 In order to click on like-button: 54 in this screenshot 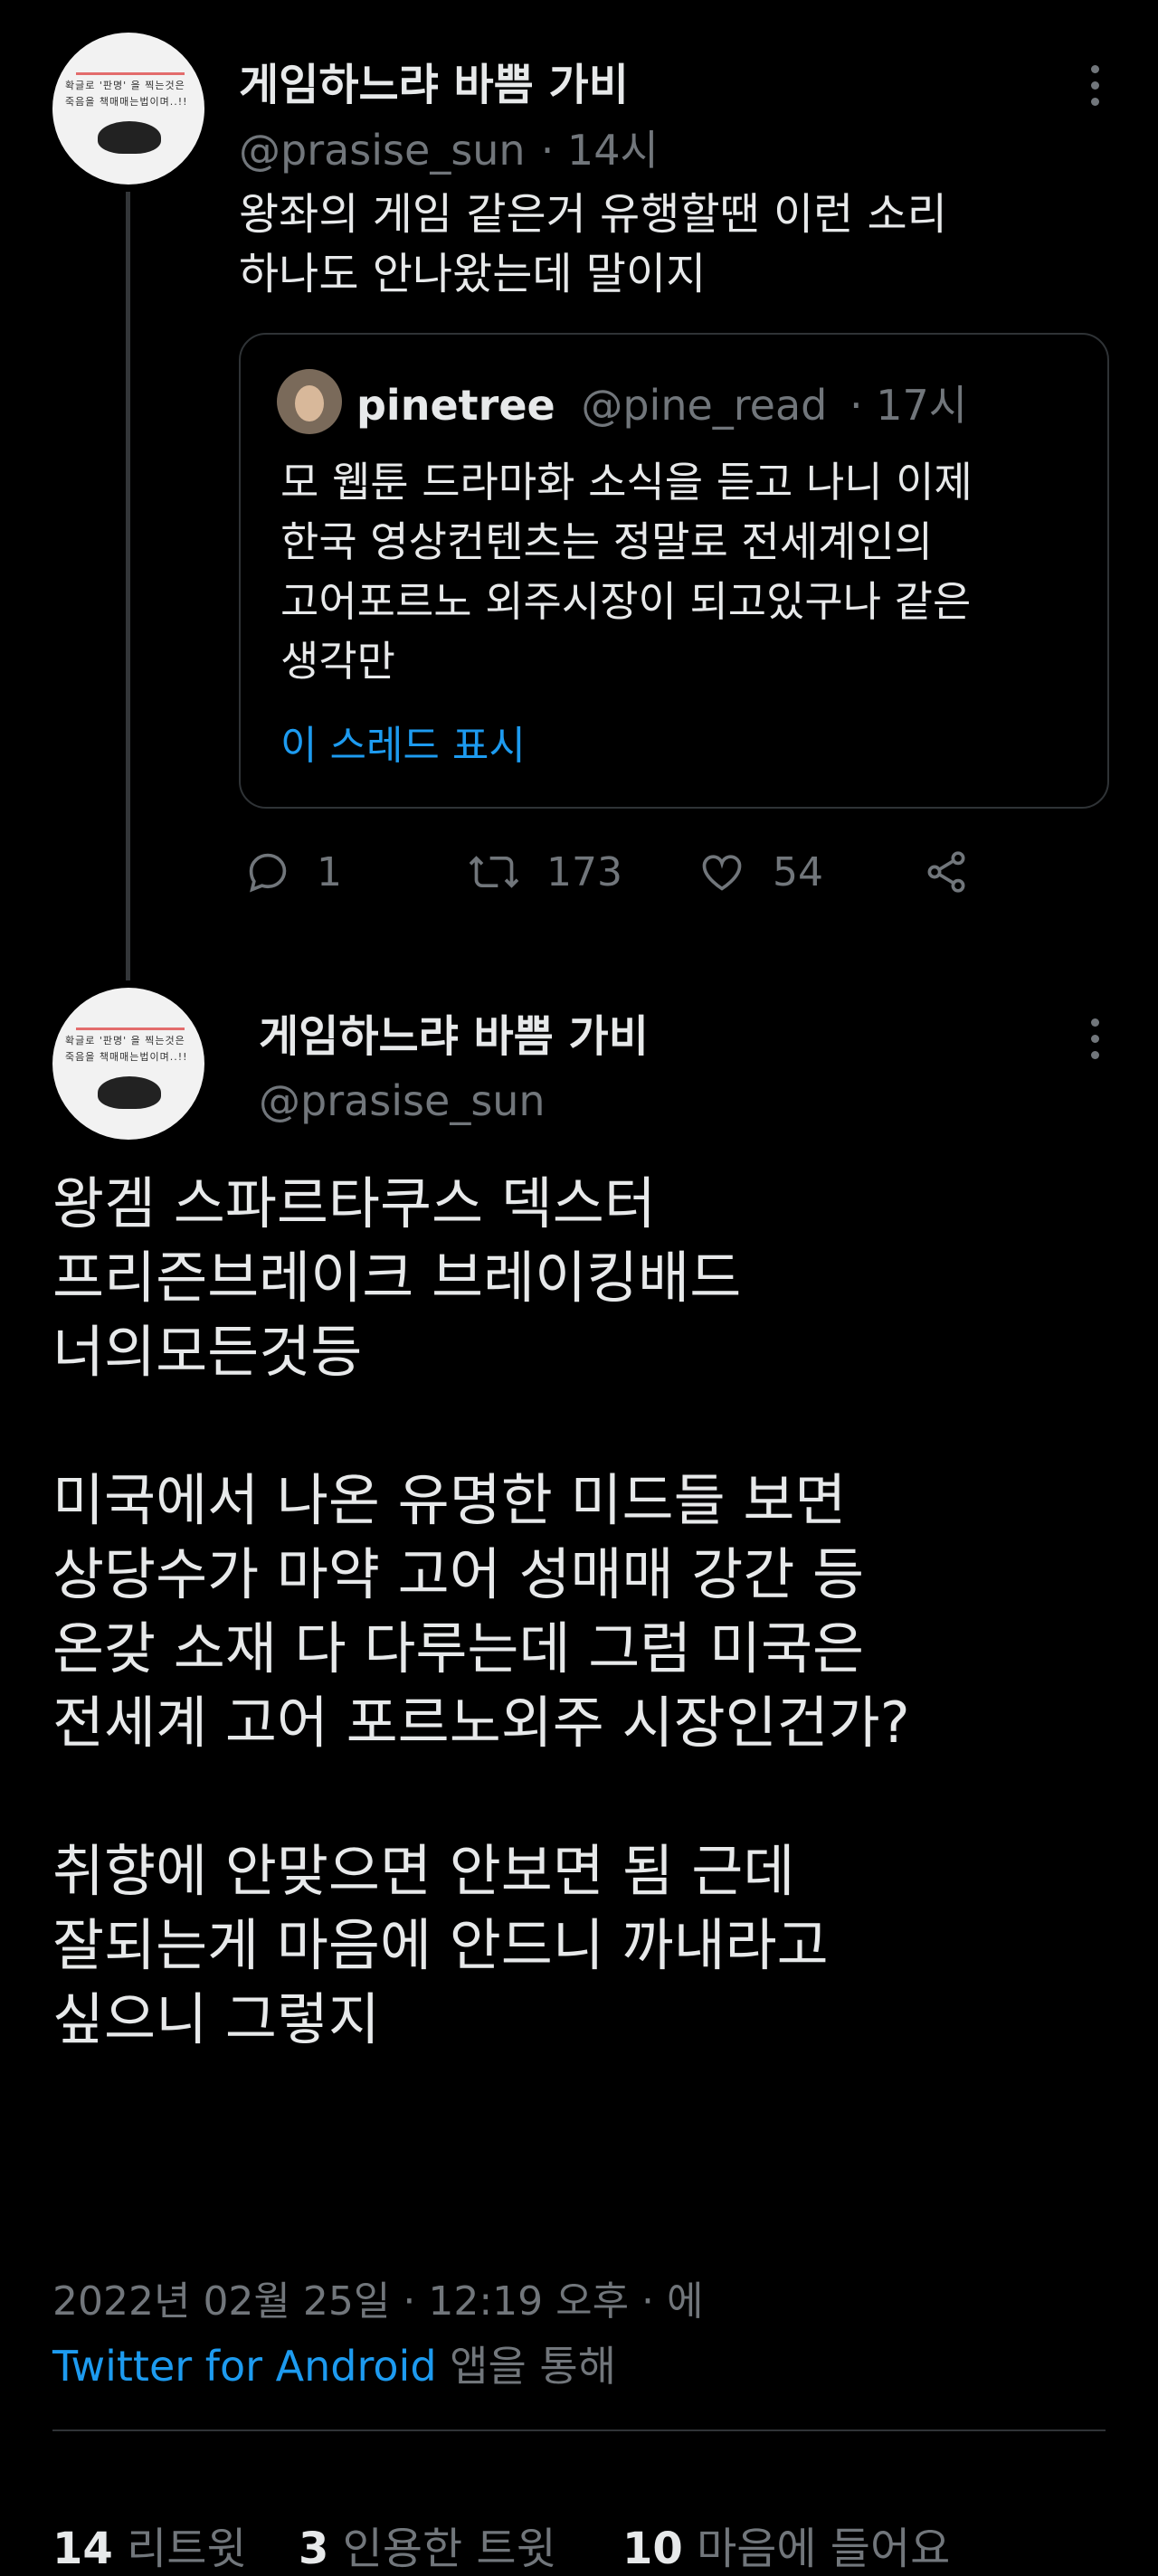, I will do `click(759, 872)`.